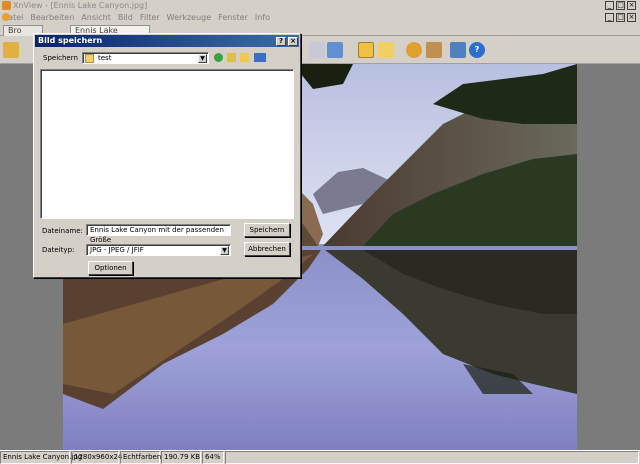 This screenshot has width=640, height=464. I want to click on save-in-label: Speichern, so click(60, 58).